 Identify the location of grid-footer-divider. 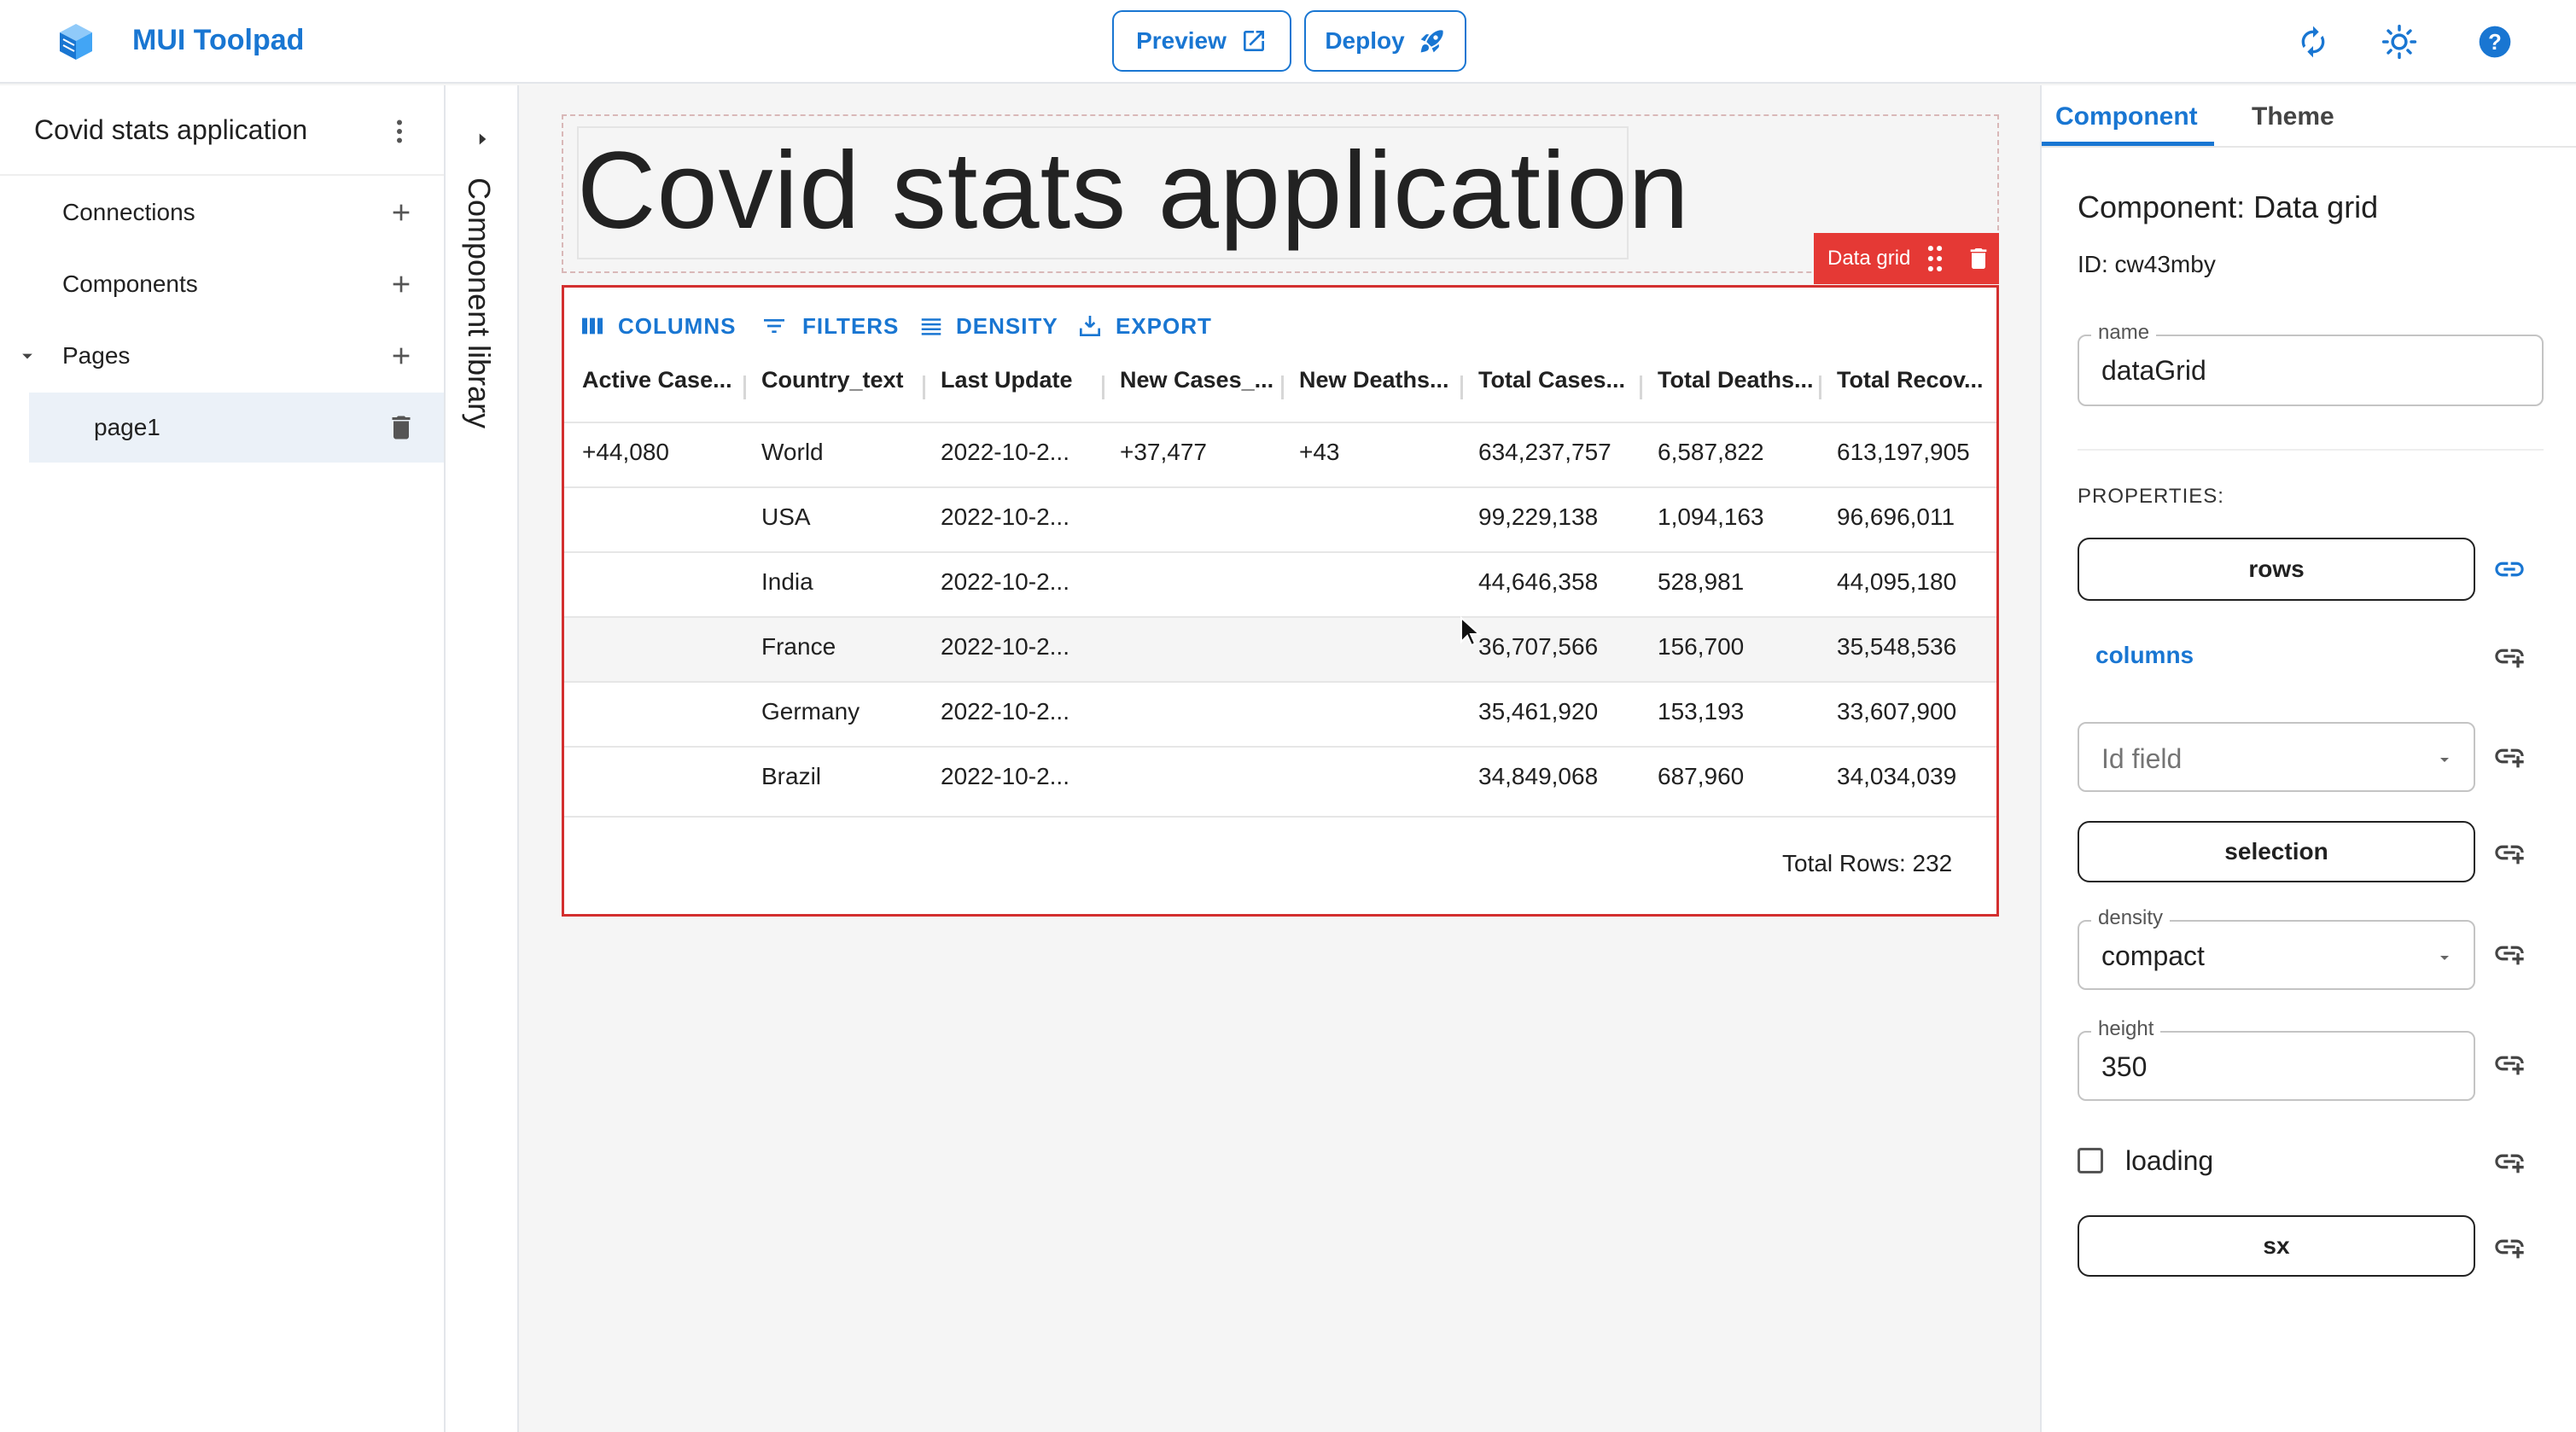
(1280, 817).